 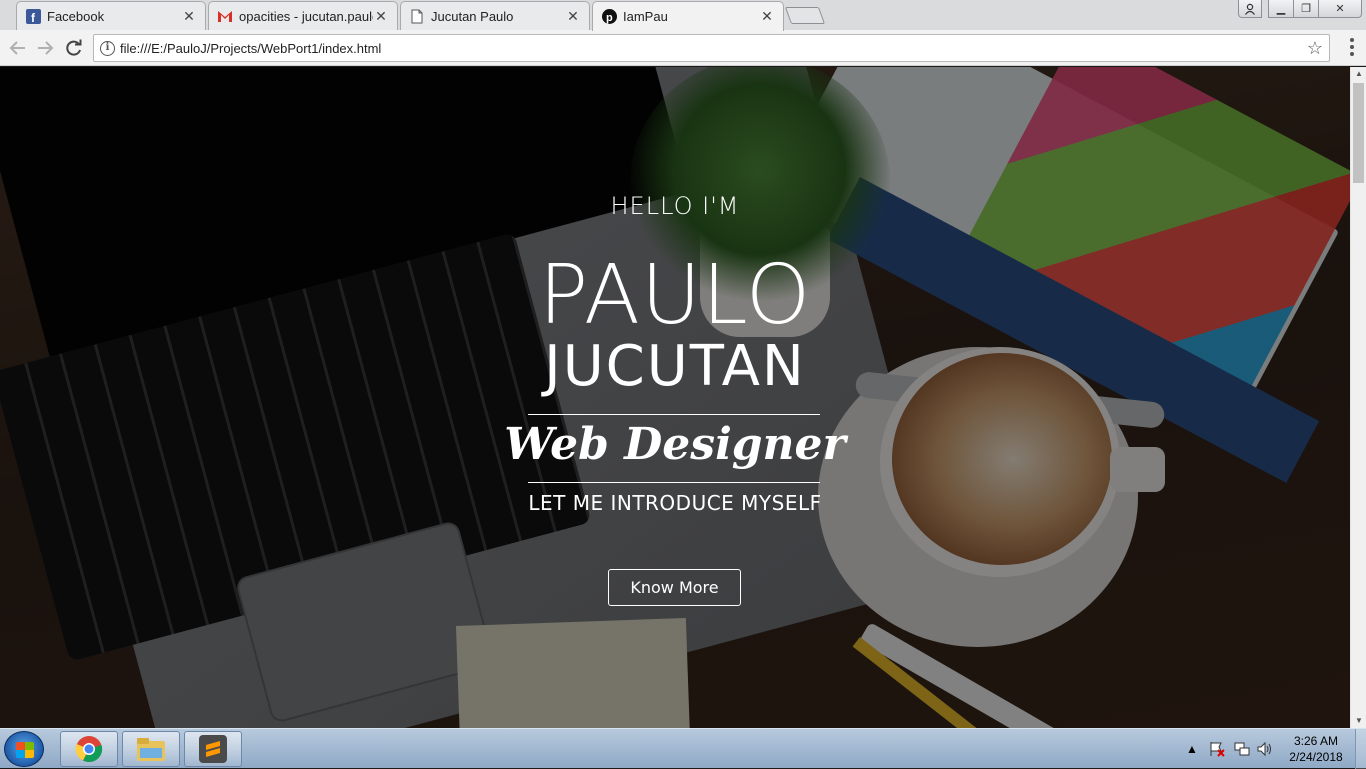 I want to click on info-icon: i, so click(x=107, y=48).